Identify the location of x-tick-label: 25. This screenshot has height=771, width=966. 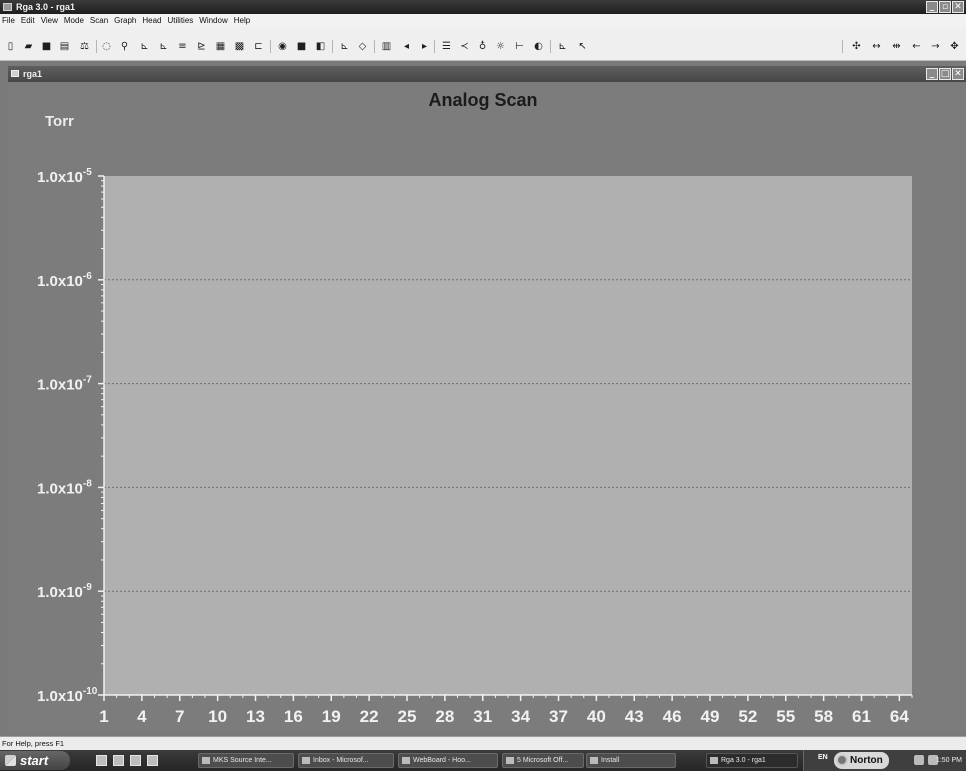
(407, 716).